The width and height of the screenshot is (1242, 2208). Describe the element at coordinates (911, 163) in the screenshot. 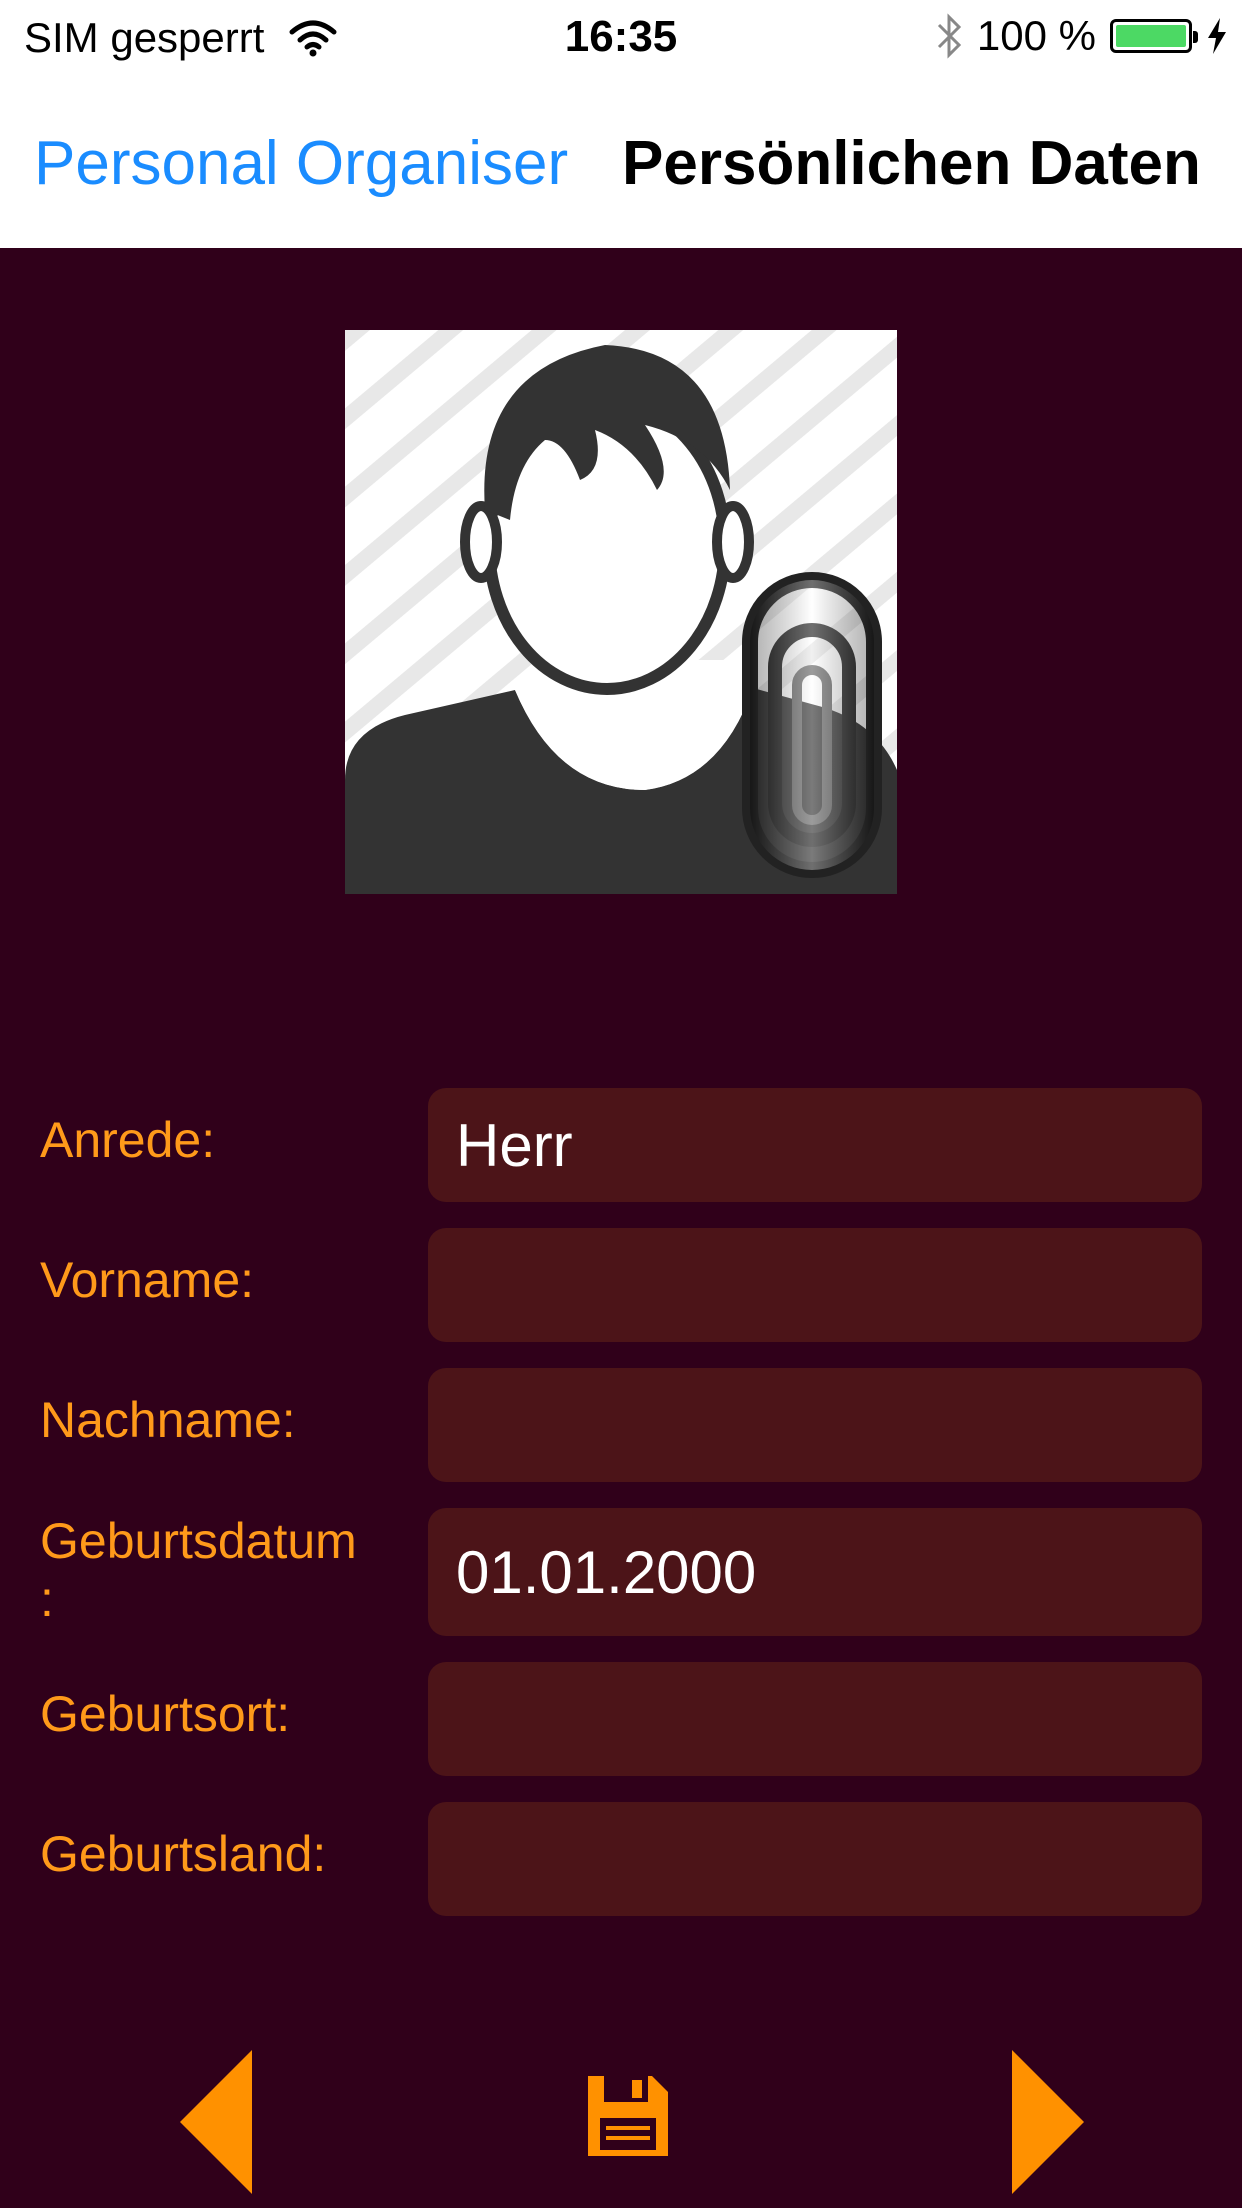

I see `page-title: Persönlichen Daten` at that location.